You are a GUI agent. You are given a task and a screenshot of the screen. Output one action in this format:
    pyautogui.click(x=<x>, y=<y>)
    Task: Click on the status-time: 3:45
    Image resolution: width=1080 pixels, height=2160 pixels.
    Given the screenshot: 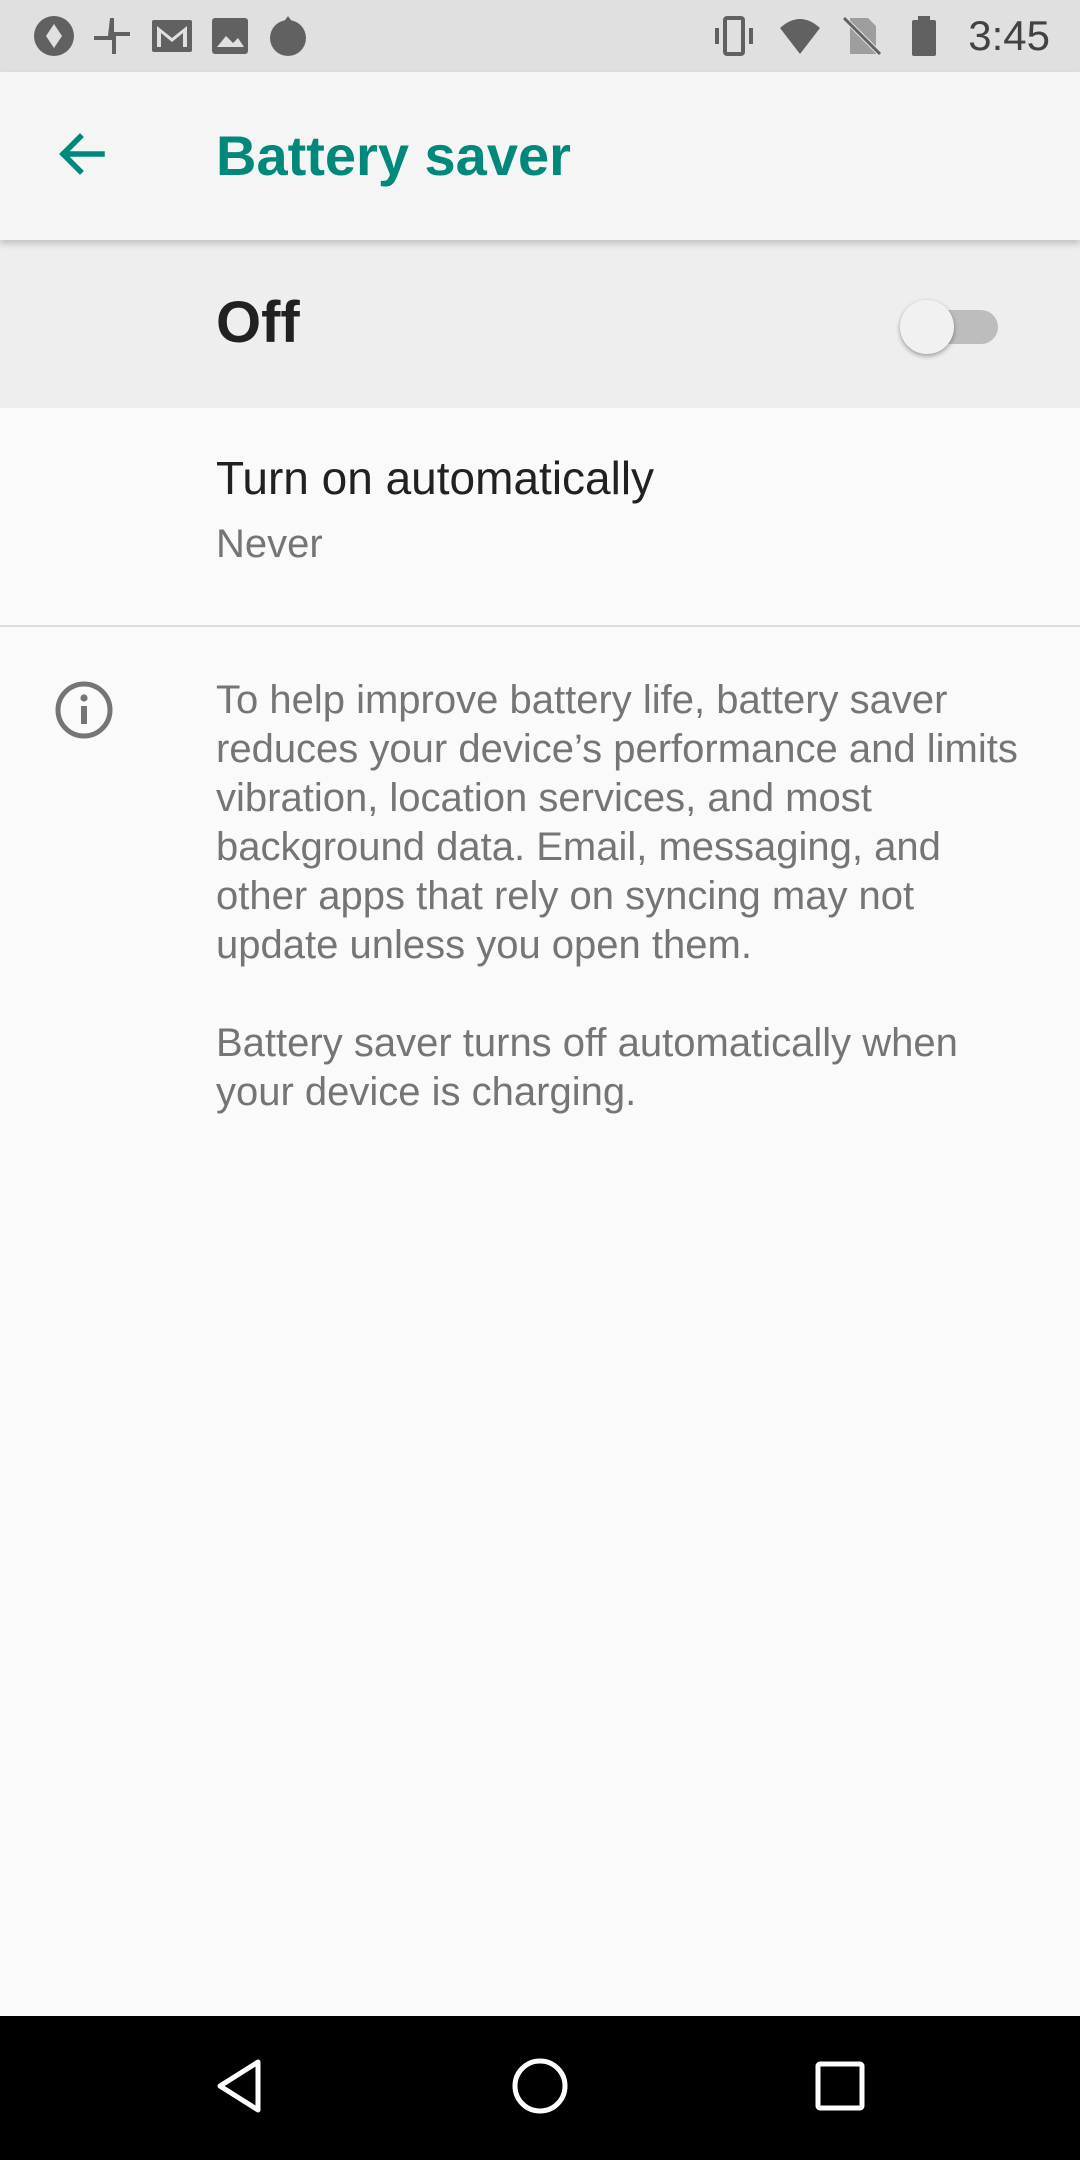 What is the action you would take?
    pyautogui.click(x=1009, y=35)
    